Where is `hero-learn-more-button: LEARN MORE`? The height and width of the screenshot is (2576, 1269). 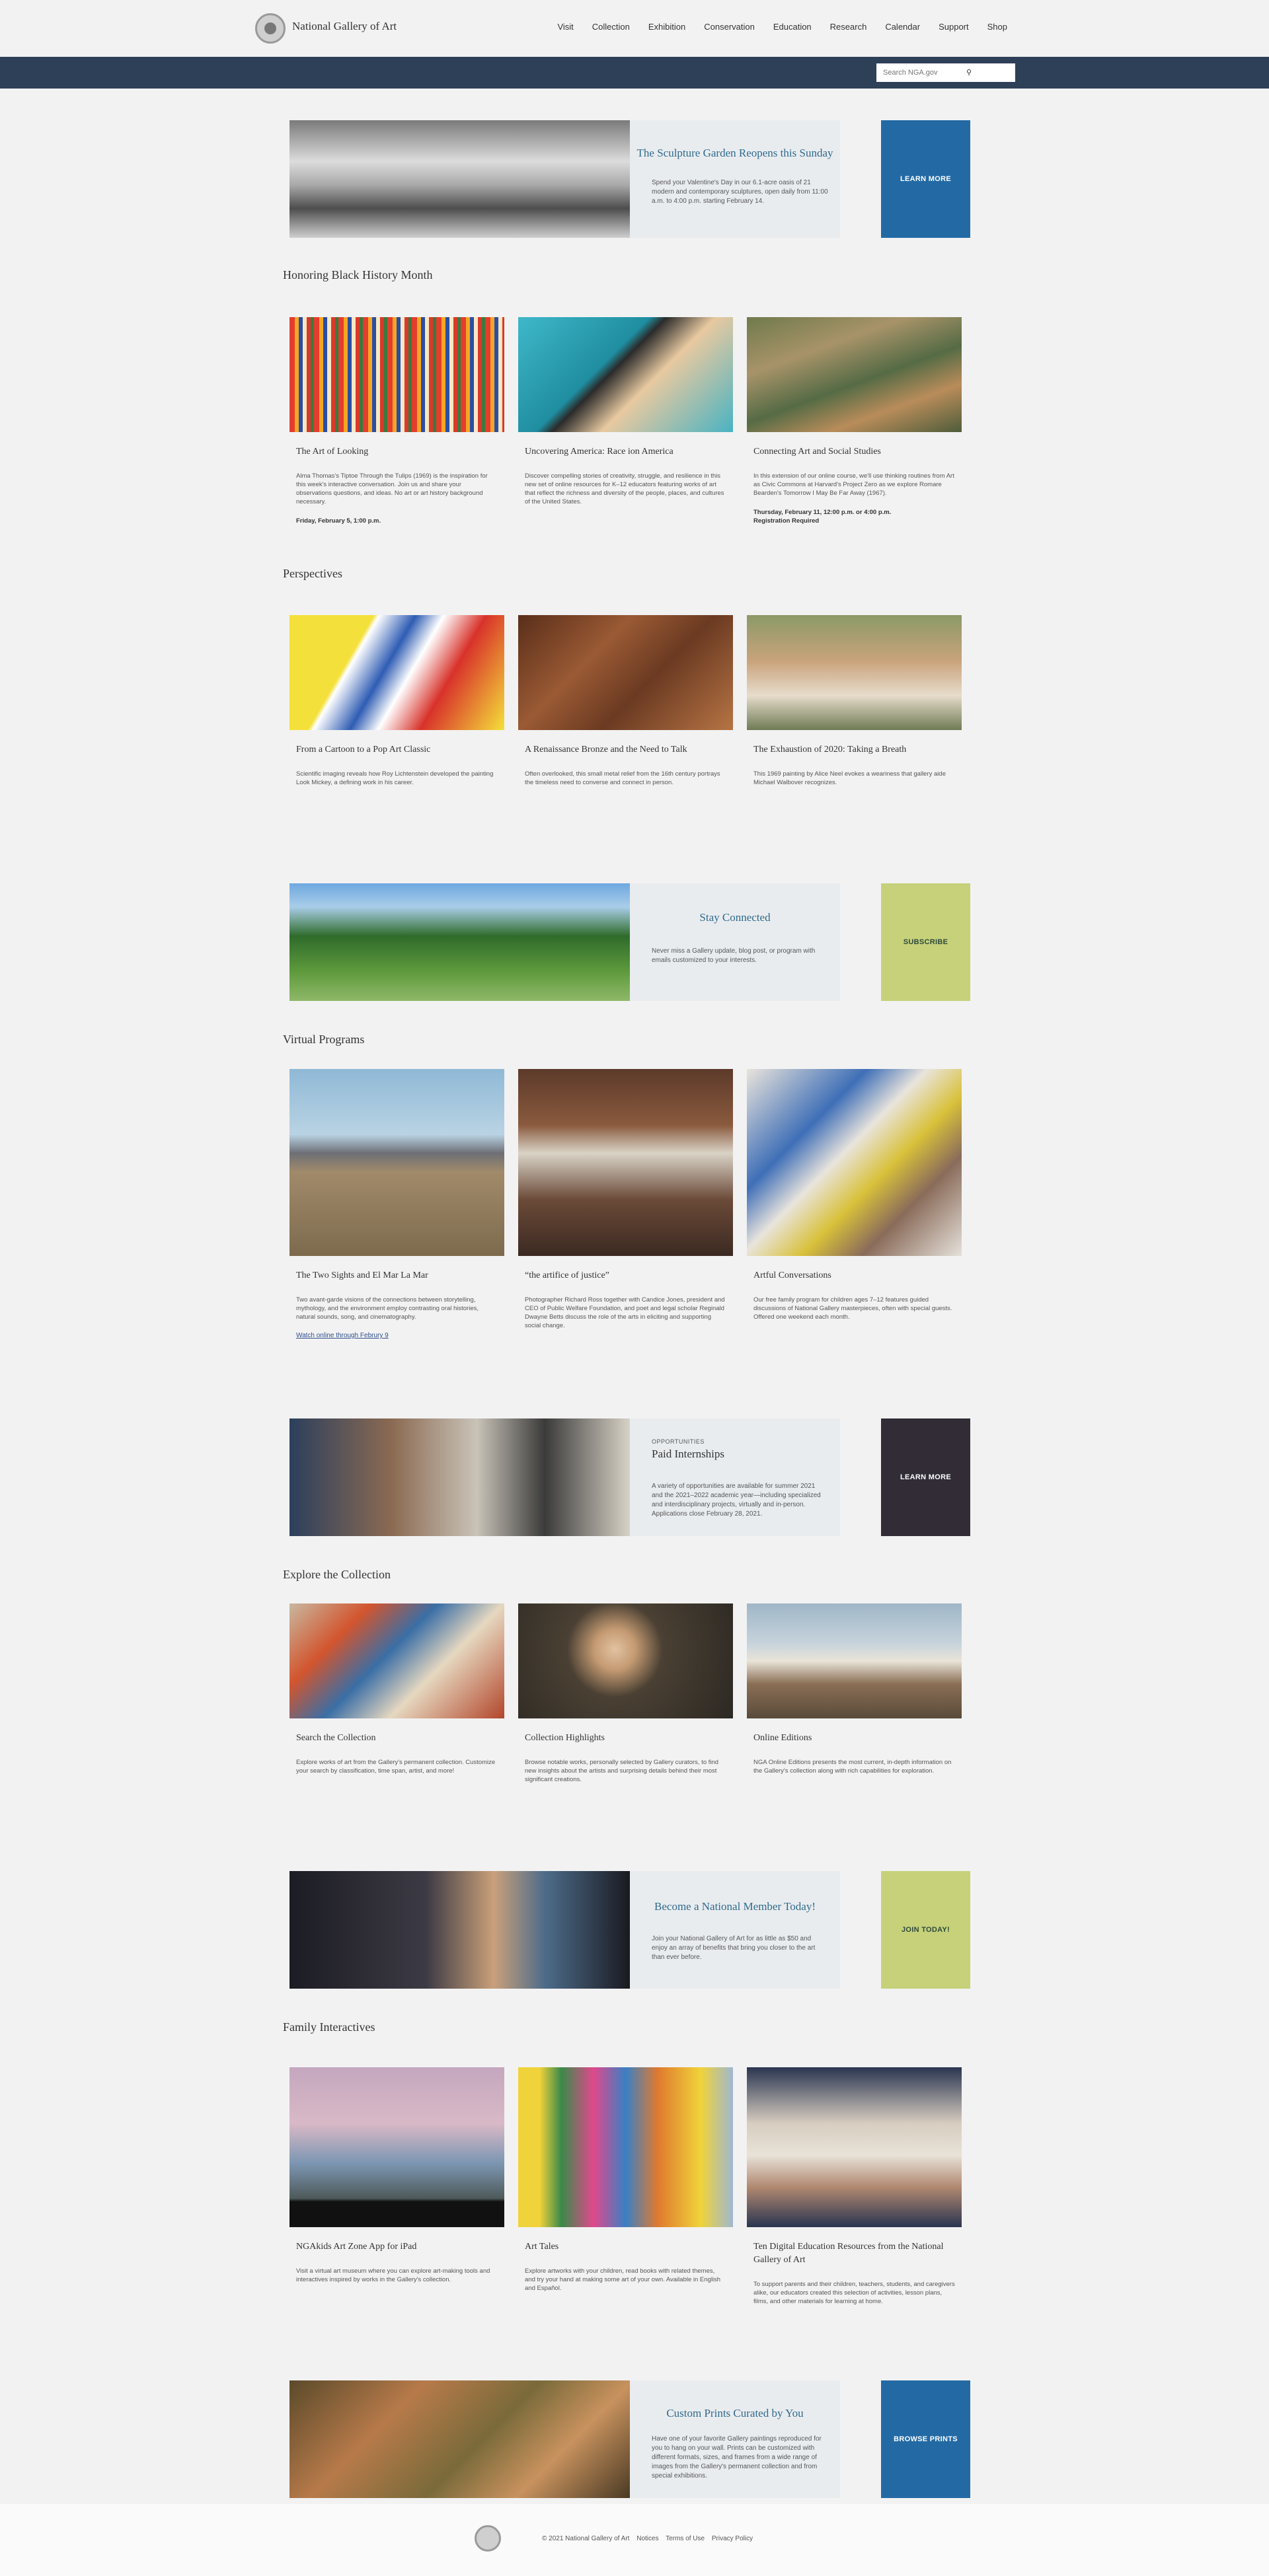
hero-learn-more-button: LEARN MORE is located at coordinates (925, 179).